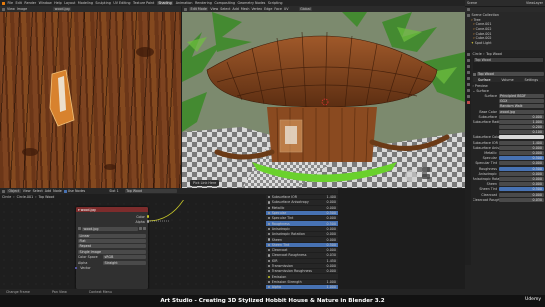 The width and height of the screenshot is (545, 307). I want to click on output-alpha-socket, so click(147, 221).